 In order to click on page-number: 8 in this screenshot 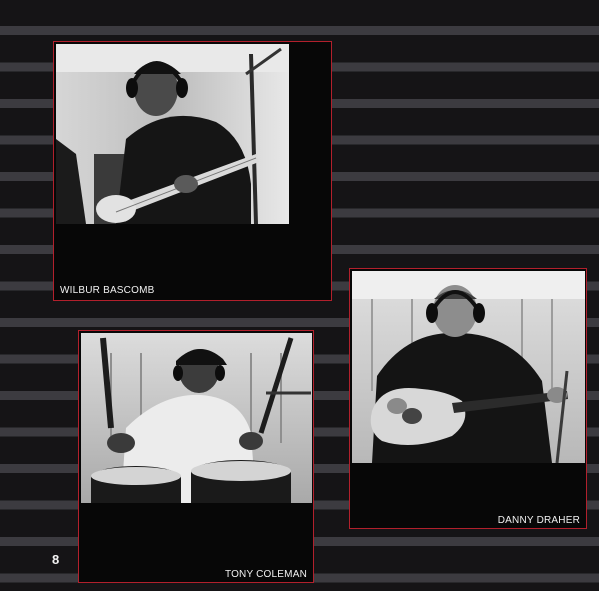, I will do `click(56, 559)`.